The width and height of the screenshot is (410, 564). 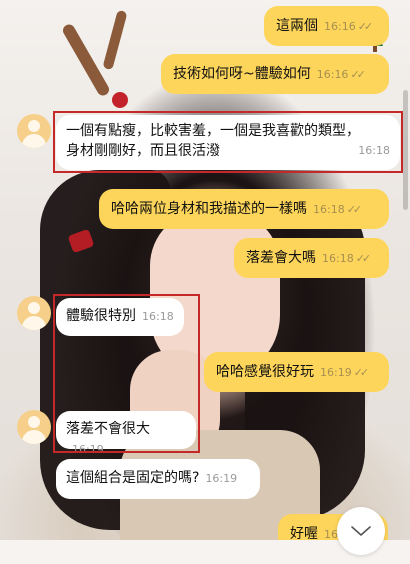 What do you see at coordinates (209, 209) in the screenshot?
I see `message-text: 哈哈兩位身材和我描述的一樣嗎` at bounding box center [209, 209].